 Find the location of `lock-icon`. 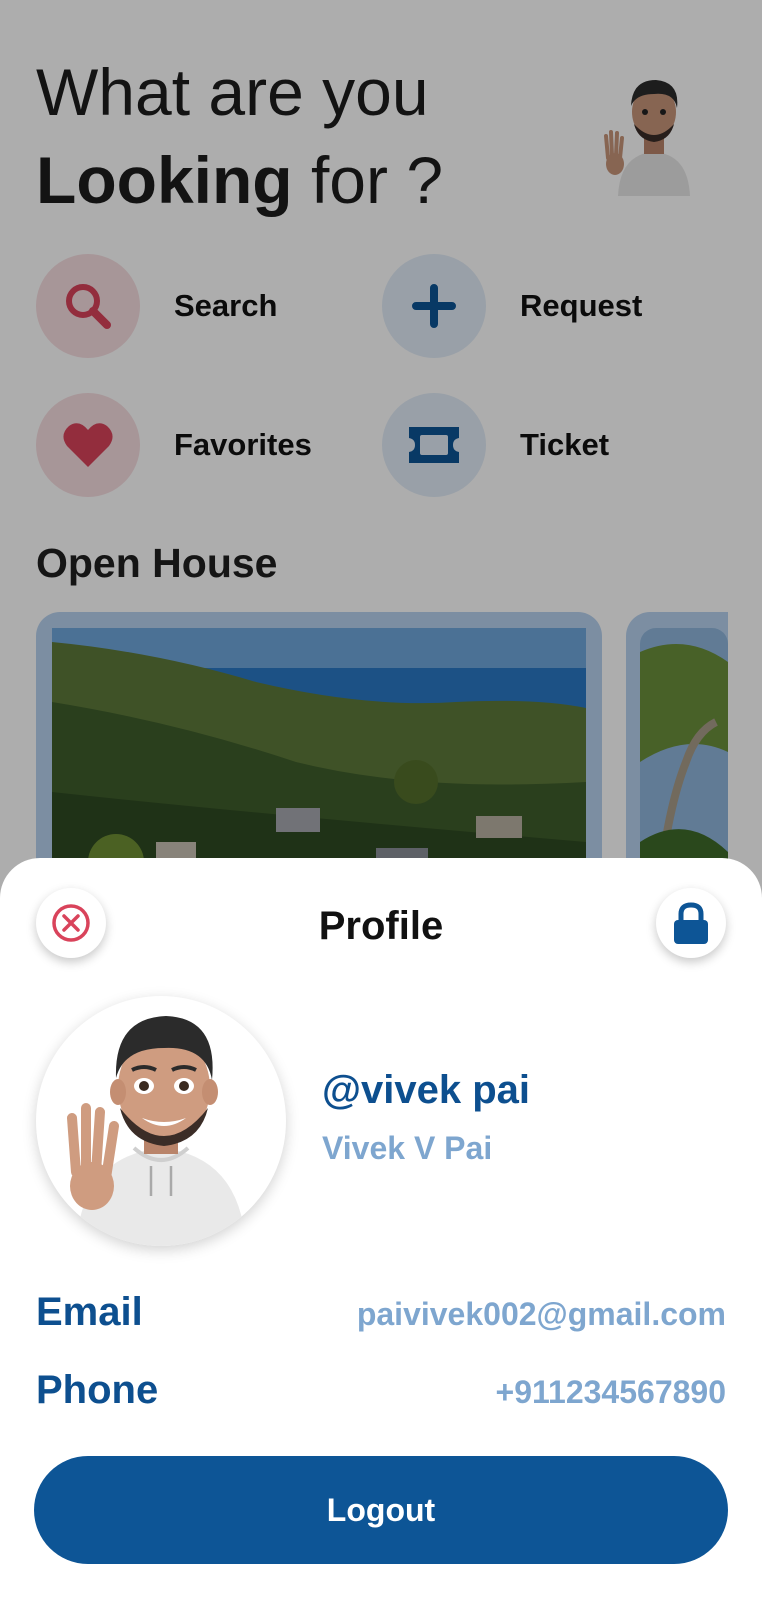

lock-icon is located at coordinates (691, 923).